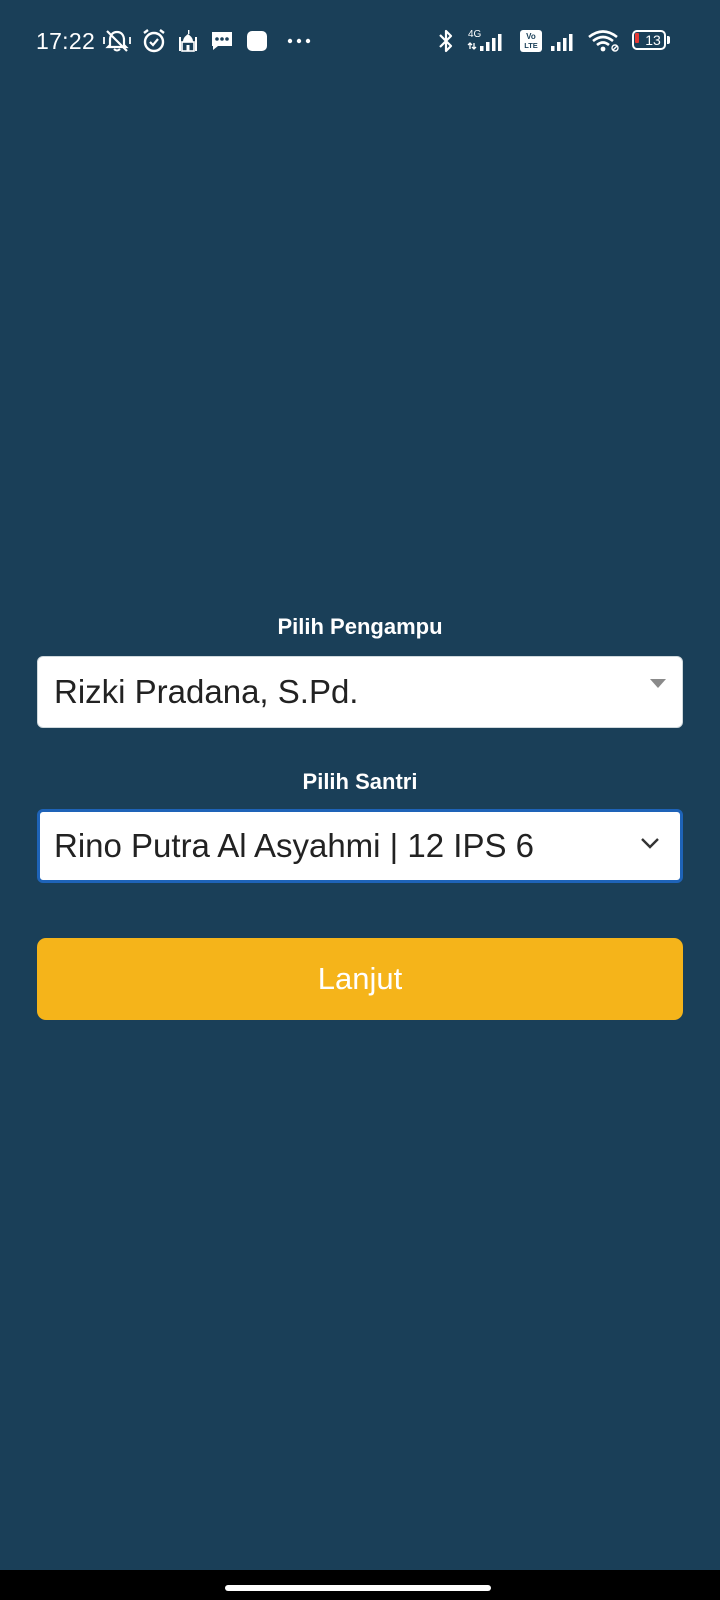 This screenshot has height=1600, width=720. I want to click on battery-icon: 13, so click(652, 41).